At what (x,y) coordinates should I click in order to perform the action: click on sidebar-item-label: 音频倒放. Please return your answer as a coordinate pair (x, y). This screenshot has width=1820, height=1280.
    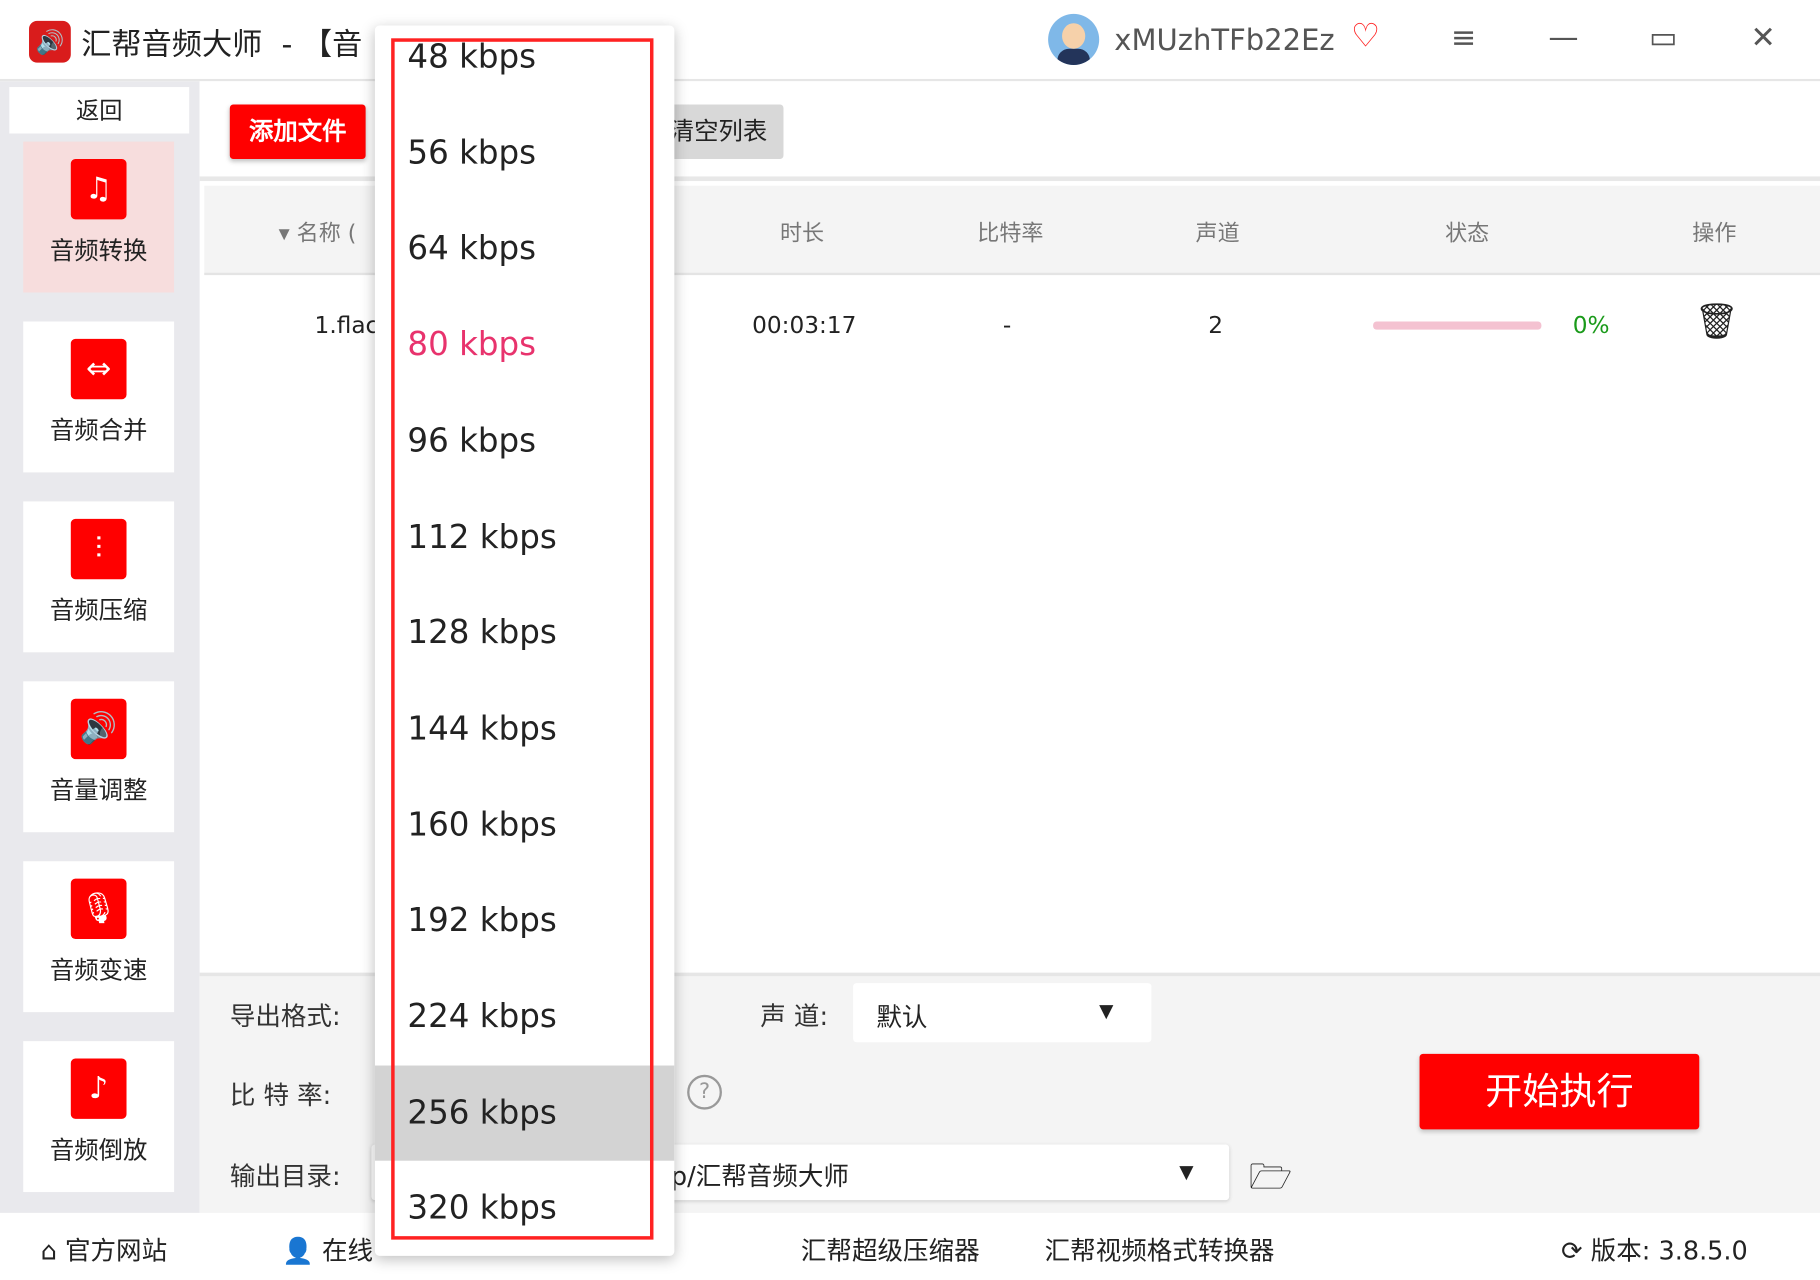
    Looking at the image, I should click on (98, 1150).